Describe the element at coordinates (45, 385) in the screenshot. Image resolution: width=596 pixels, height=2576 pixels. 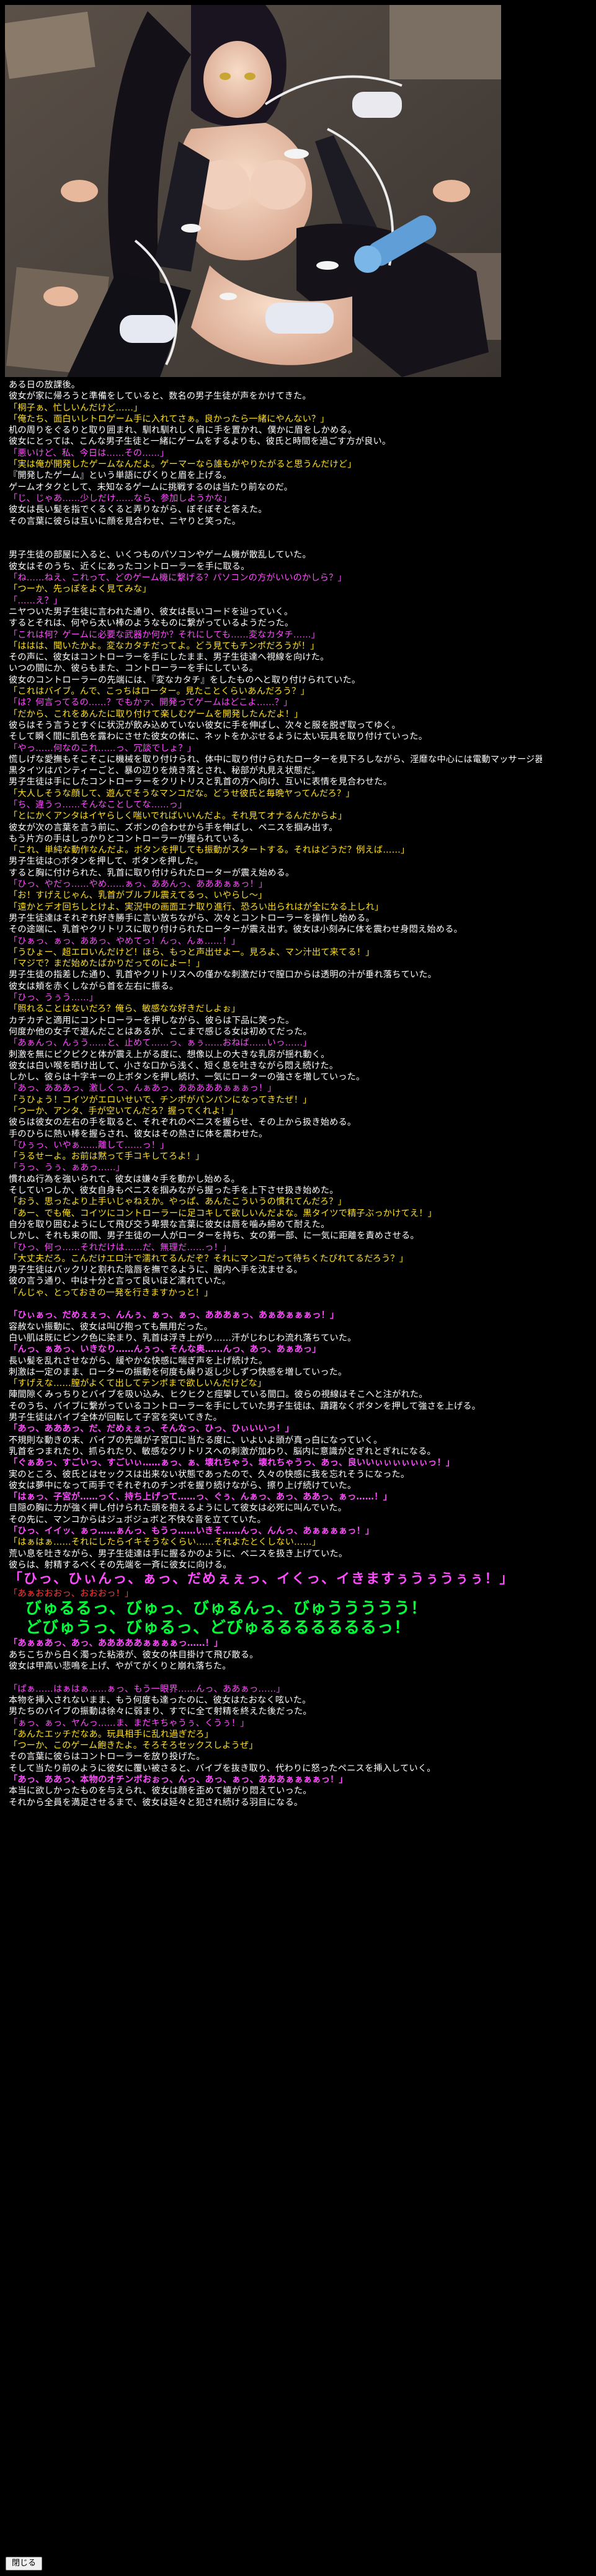
I see `story-line: ある日の放課後。` at that location.